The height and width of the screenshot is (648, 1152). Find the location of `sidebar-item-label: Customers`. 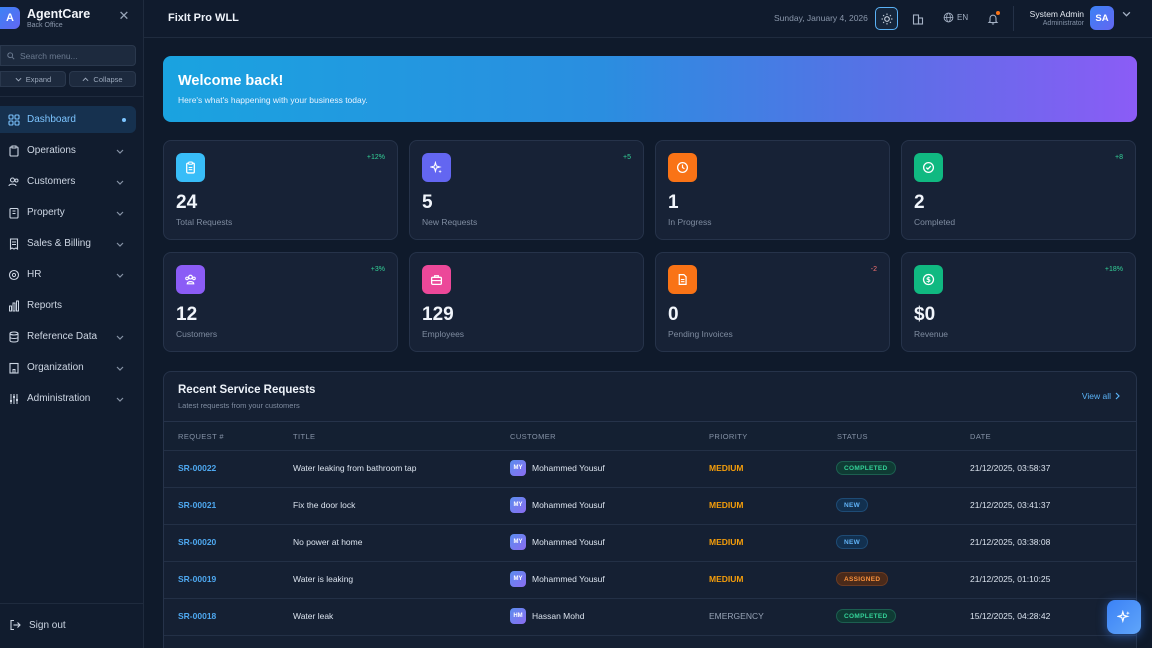

sidebar-item-label: Customers is located at coordinates (51, 181).